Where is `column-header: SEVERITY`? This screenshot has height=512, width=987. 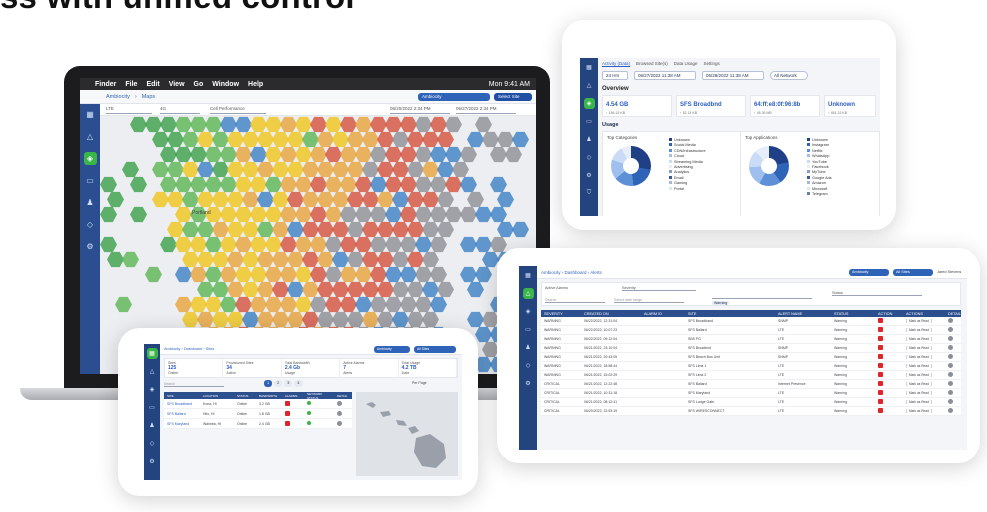
column-header: SEVERITY is located at coordinates (561, 314).